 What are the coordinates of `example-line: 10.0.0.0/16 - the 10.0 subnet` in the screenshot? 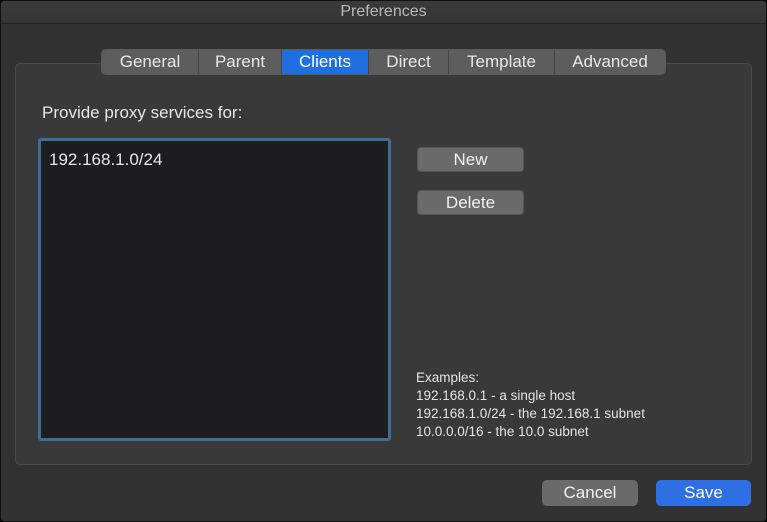 It's located at (502, 431).